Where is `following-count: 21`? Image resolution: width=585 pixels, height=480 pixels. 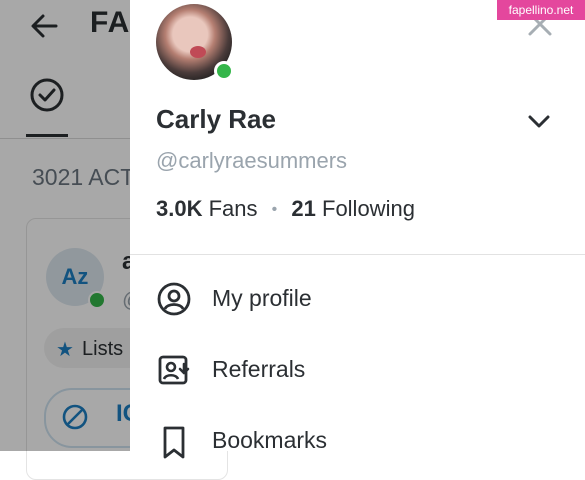 following-count: 21 is located at coordinates (303, 208).